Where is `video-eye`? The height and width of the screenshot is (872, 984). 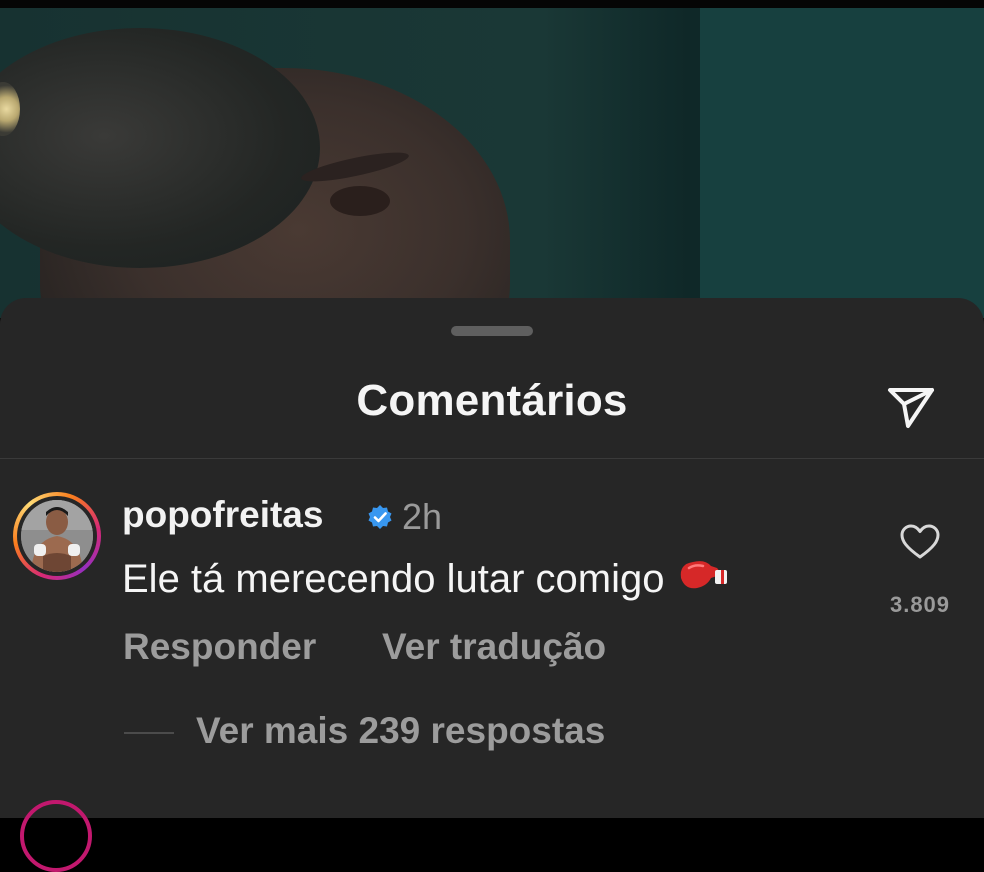
video-eye is located at coordinates (360, 201).